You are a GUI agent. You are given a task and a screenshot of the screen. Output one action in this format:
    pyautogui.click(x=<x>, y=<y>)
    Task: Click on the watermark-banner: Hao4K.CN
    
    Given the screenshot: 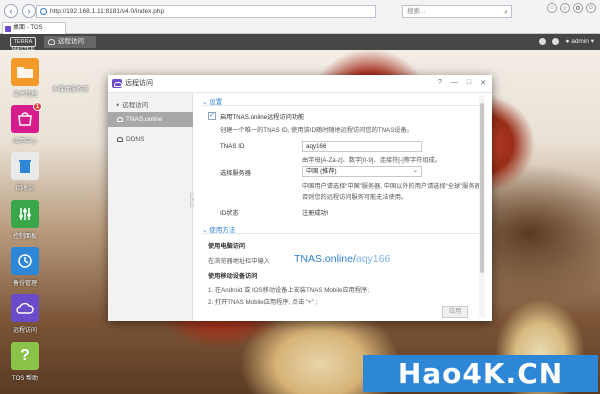 What is the action you would take?
    pyautogui.click(x=480, y=373)
    